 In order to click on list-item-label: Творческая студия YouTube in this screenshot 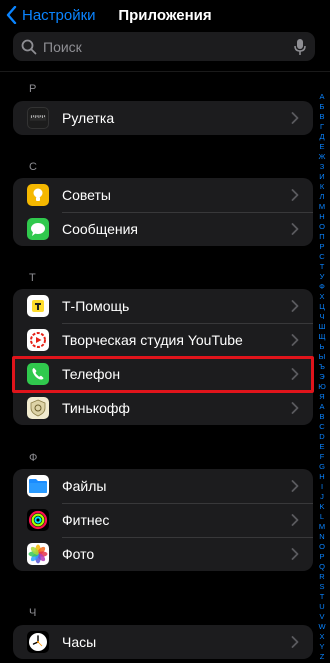, I will do `click(152, 340)`.